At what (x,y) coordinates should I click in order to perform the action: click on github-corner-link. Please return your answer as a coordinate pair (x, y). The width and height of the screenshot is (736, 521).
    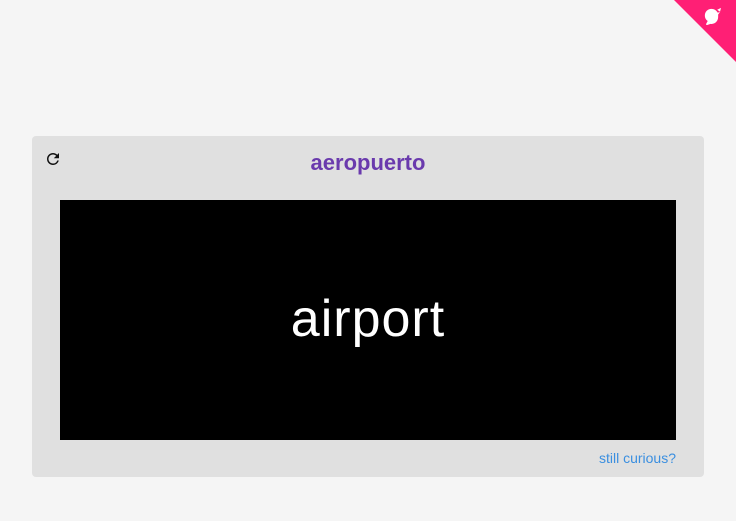
    Looking at the image, I should click on (705, 31).